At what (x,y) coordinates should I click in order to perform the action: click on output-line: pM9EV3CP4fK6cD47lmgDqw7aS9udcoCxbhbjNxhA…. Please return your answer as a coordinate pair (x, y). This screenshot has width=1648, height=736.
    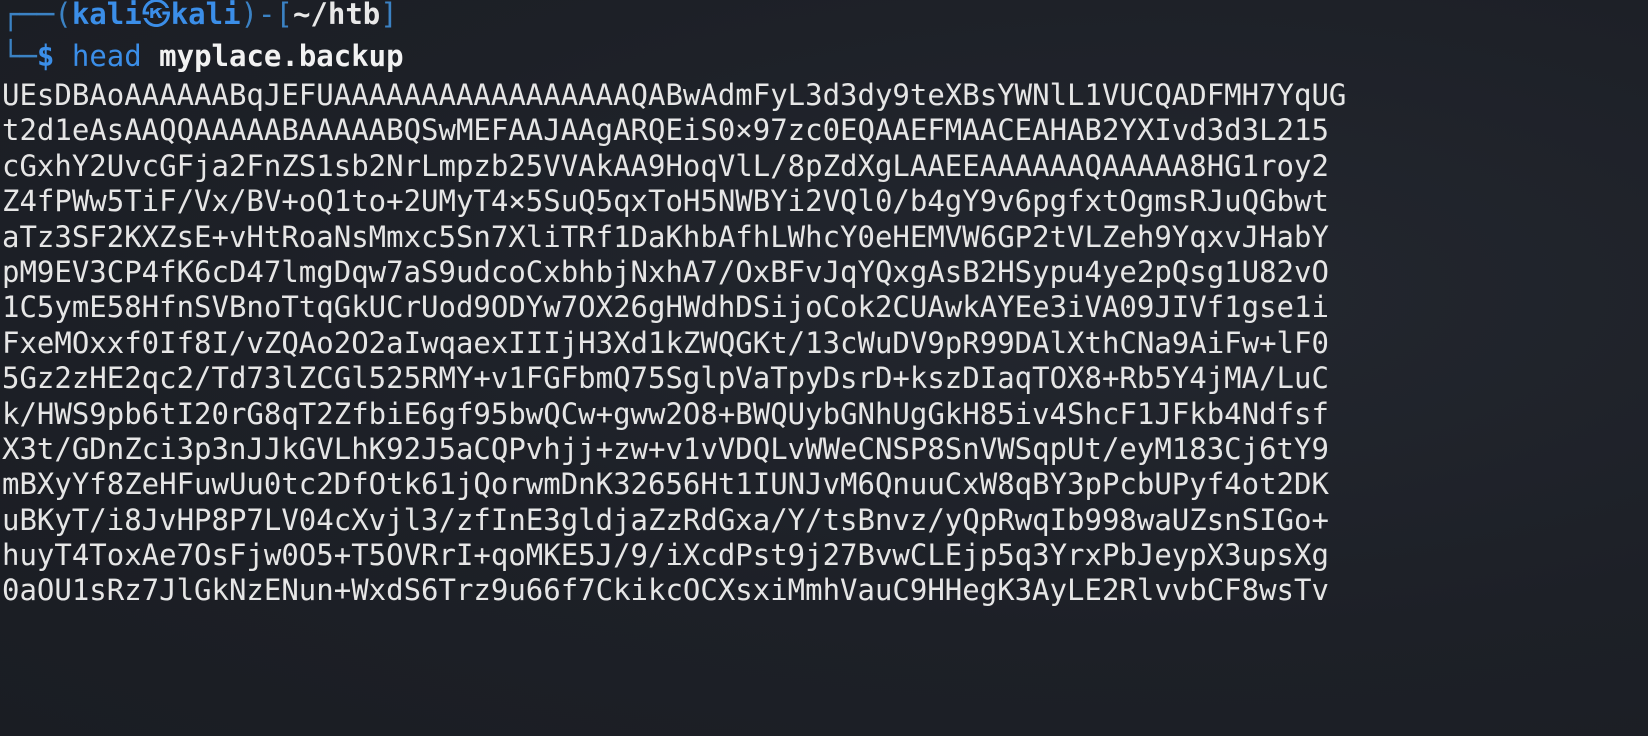
    Looking at the image, I should click on (665, 271).